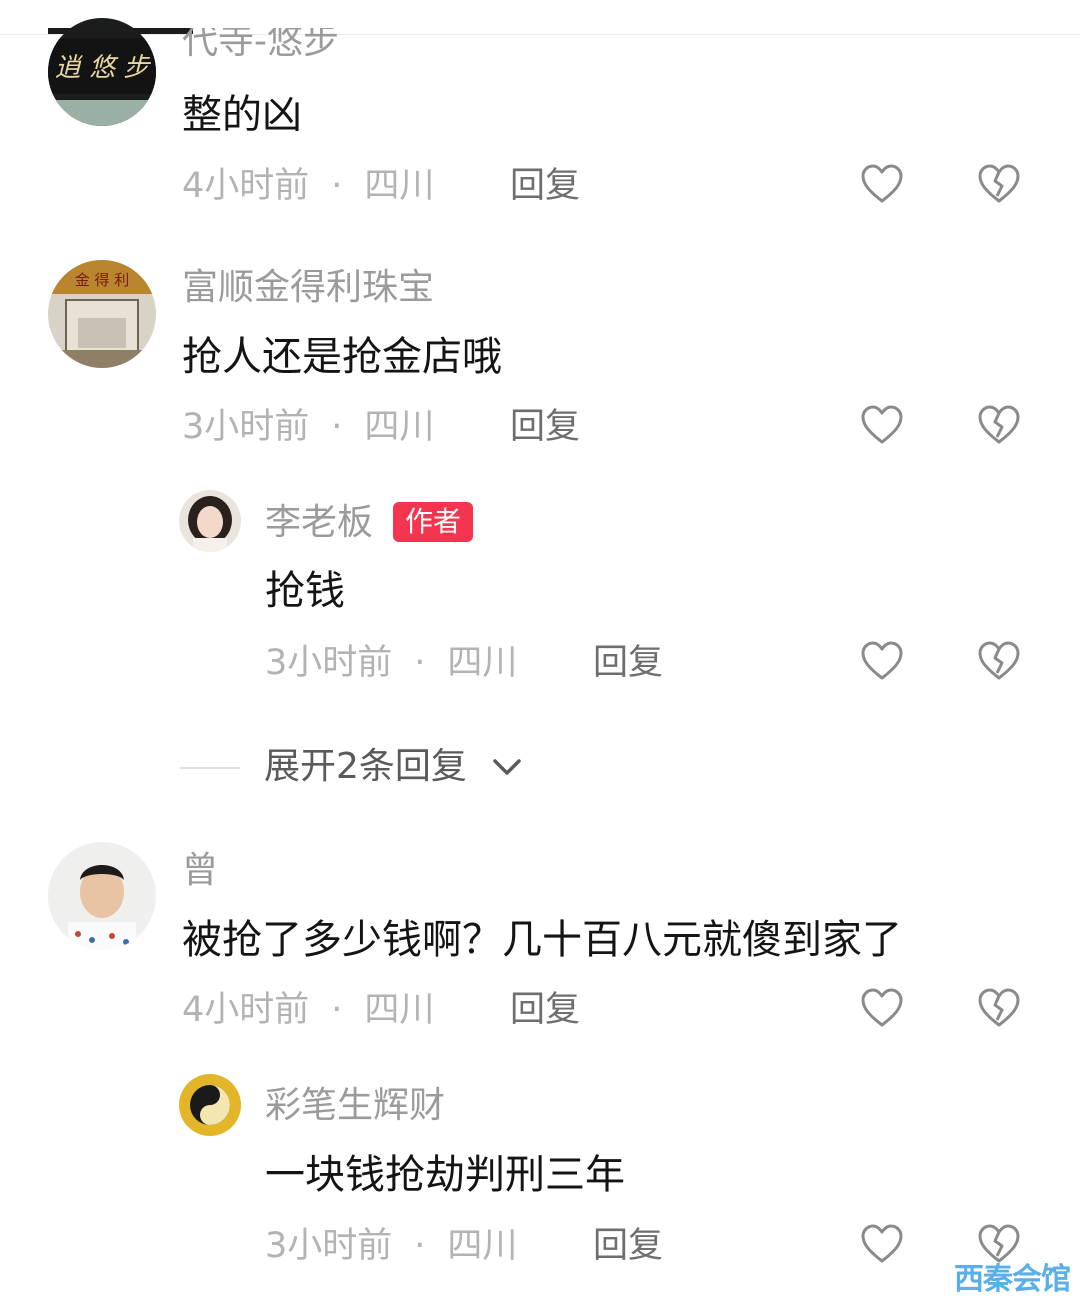 The width and height of the screenshot is (1080, 1302). What do you see at coordinates (507, 767) in the screenshot?
I see `chevron-down-icon` at bounding box center [507, 767].